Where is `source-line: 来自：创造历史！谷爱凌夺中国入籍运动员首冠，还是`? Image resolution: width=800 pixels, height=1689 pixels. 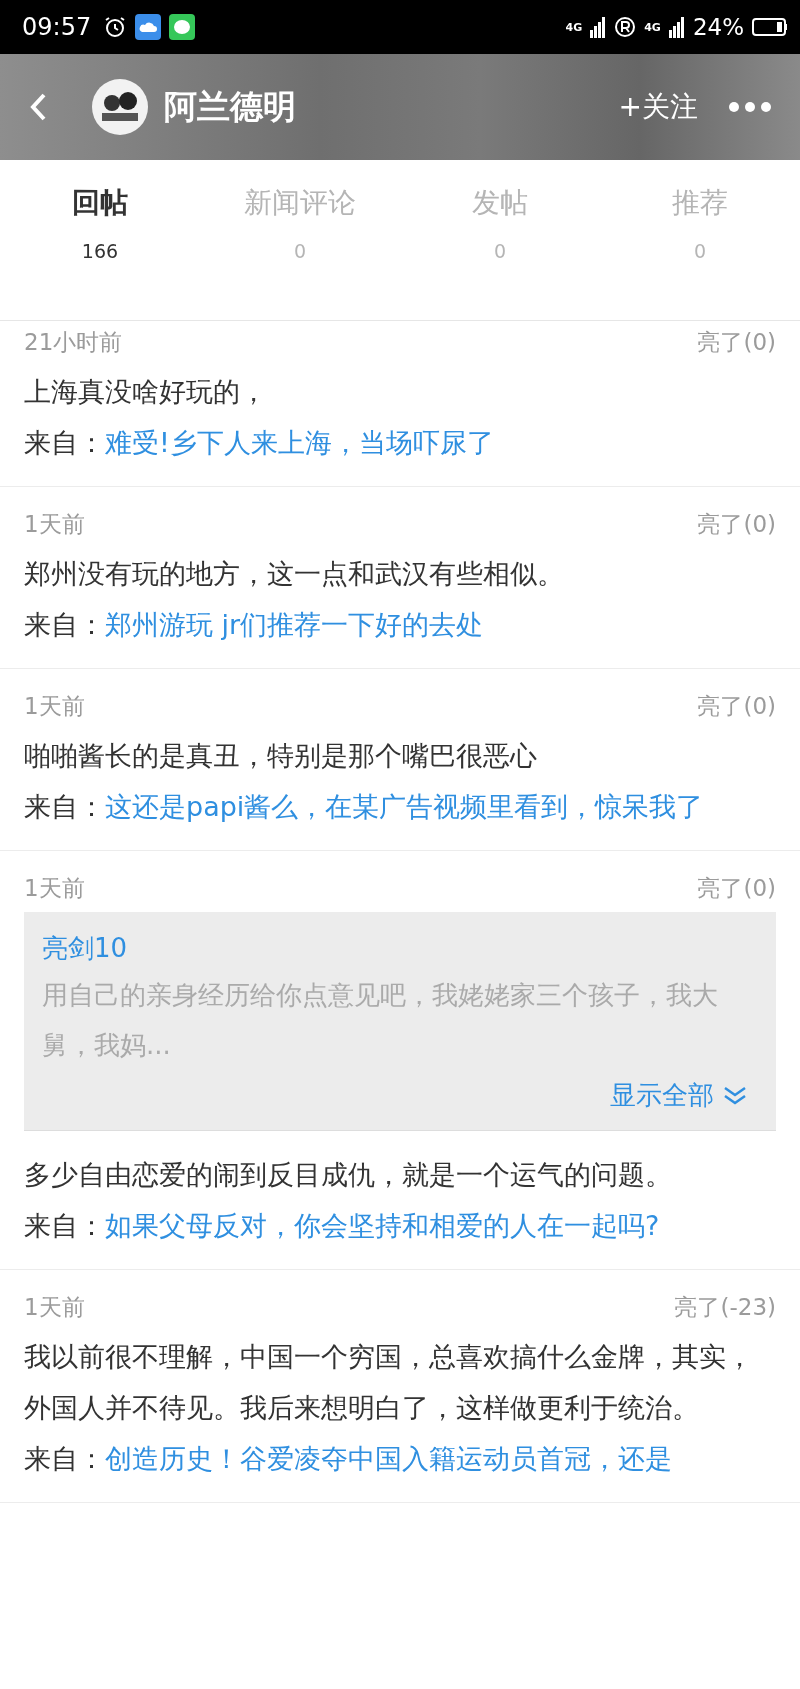
source-line: 来自：创造历史！谷爱凌夺中国入籍运动员首冠，还是 is located at coordinates (348, 1459).